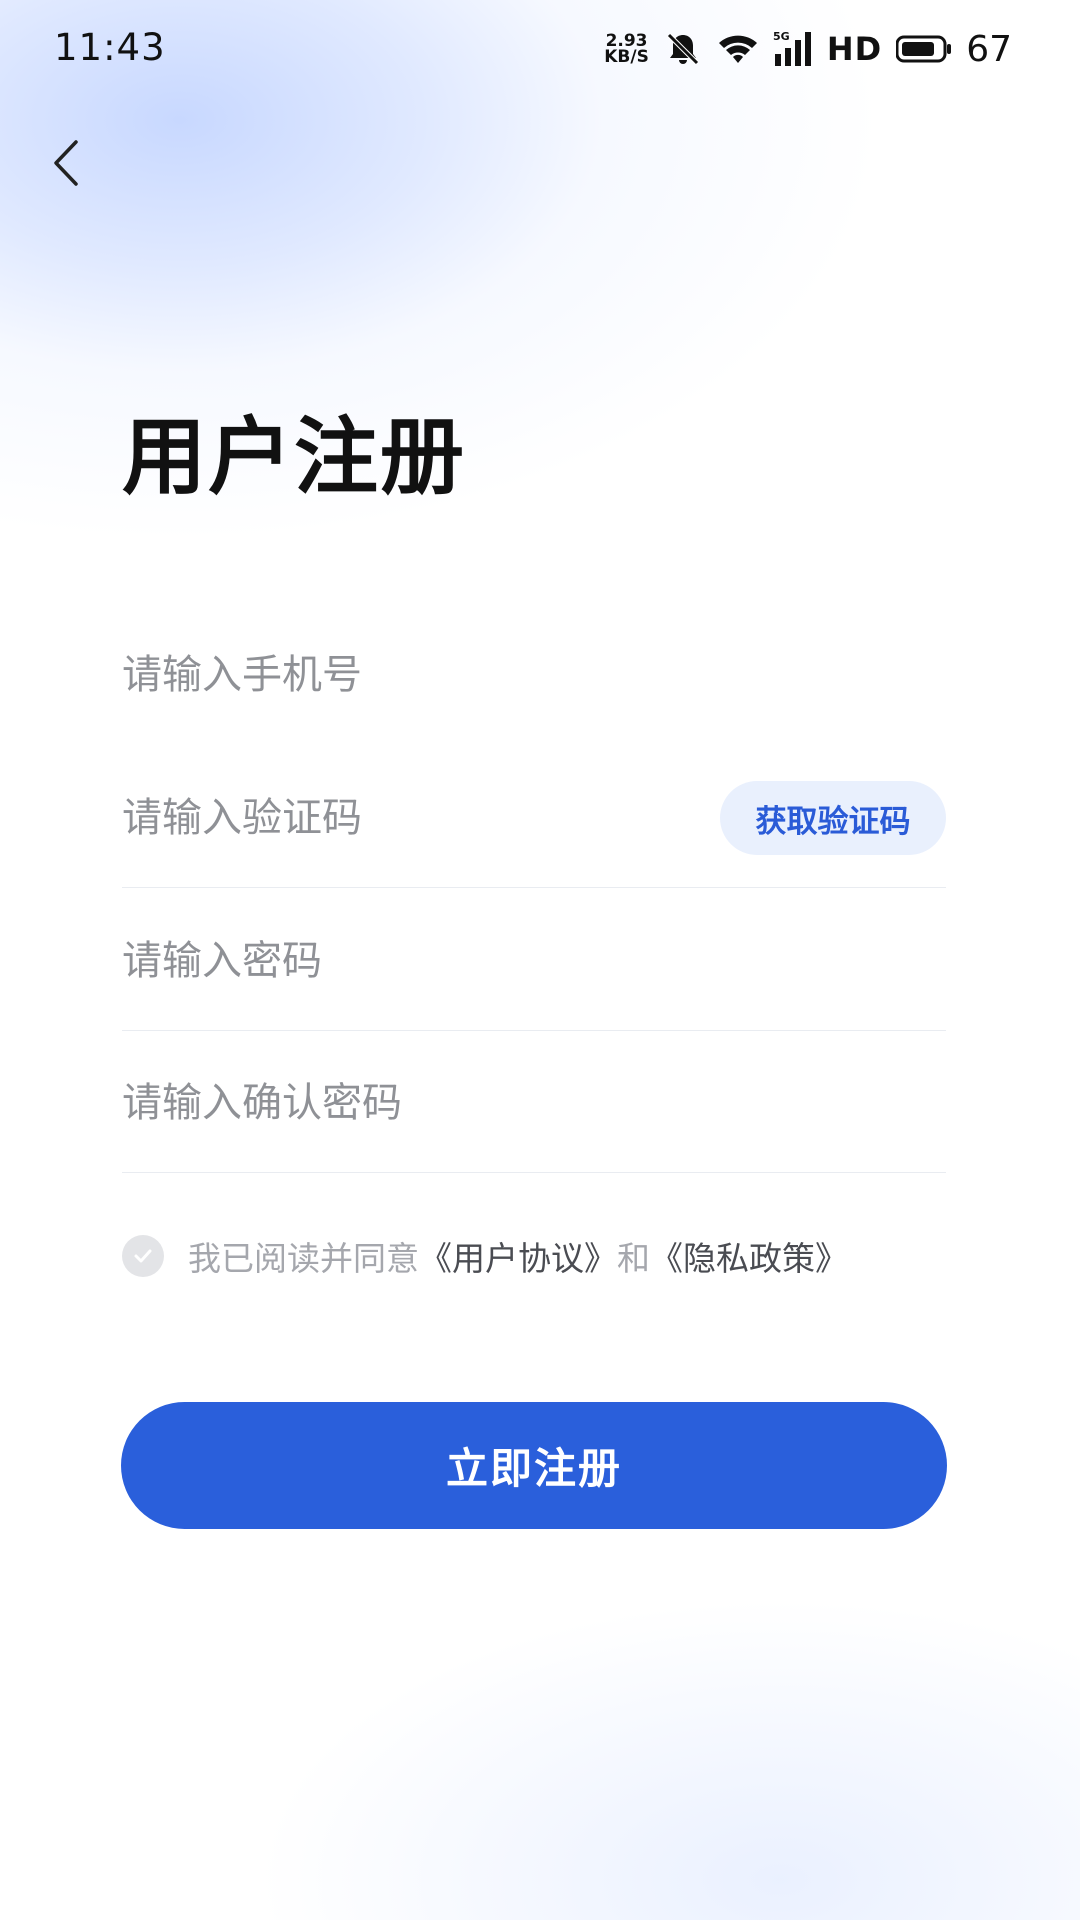 The image size is (1080, 1920). Describe the element at coordinates (534, 1465) in the screenshot. I see `register-button: 立即注册` at that location.